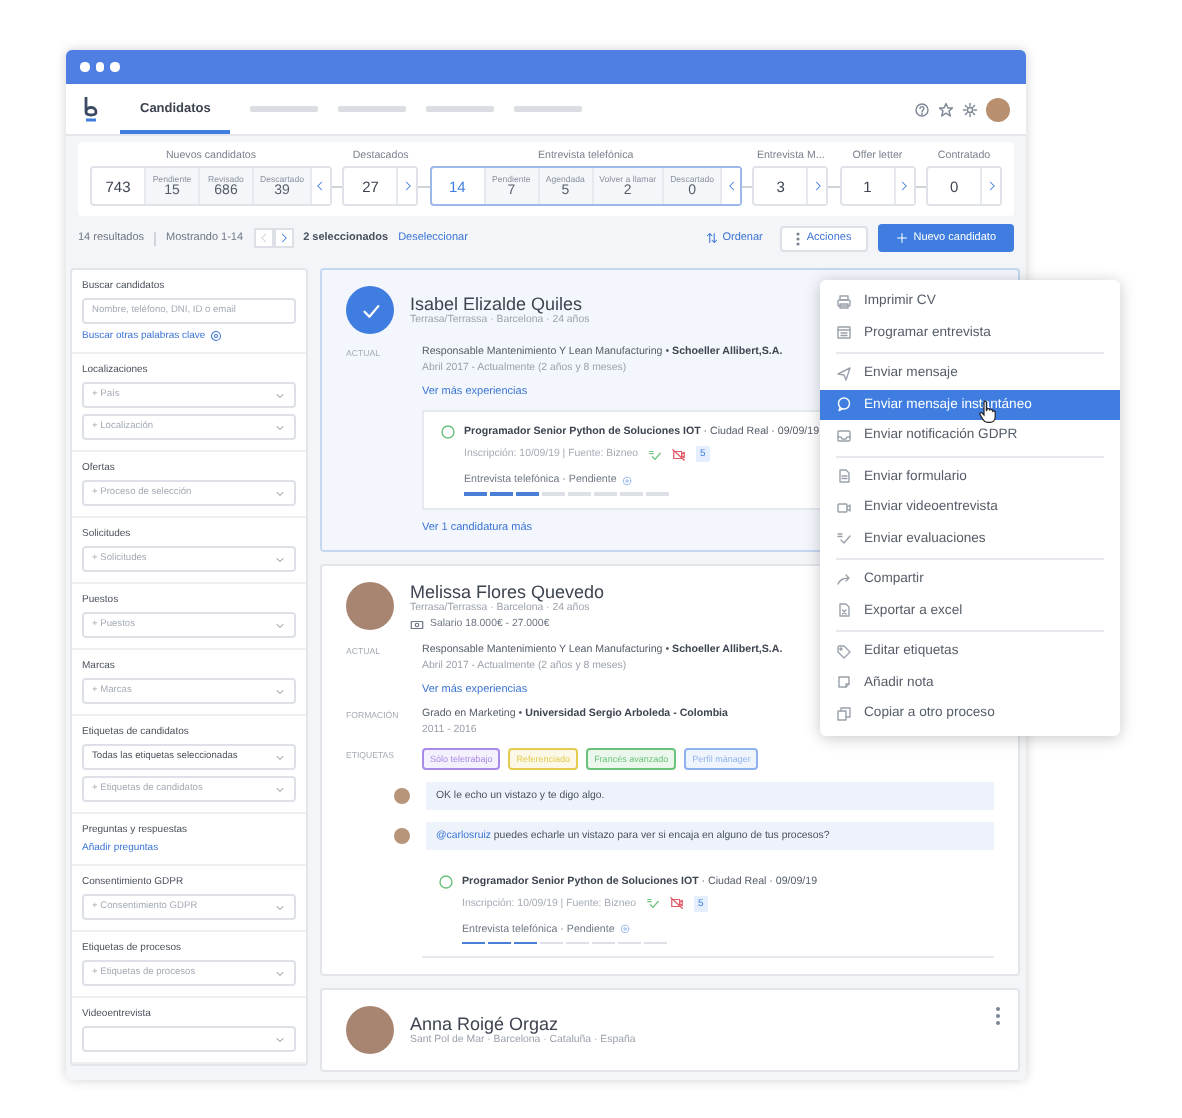 The width and height of the screenshot is (1182, 1118). I want to click on plus-icon, so click(901, 238).